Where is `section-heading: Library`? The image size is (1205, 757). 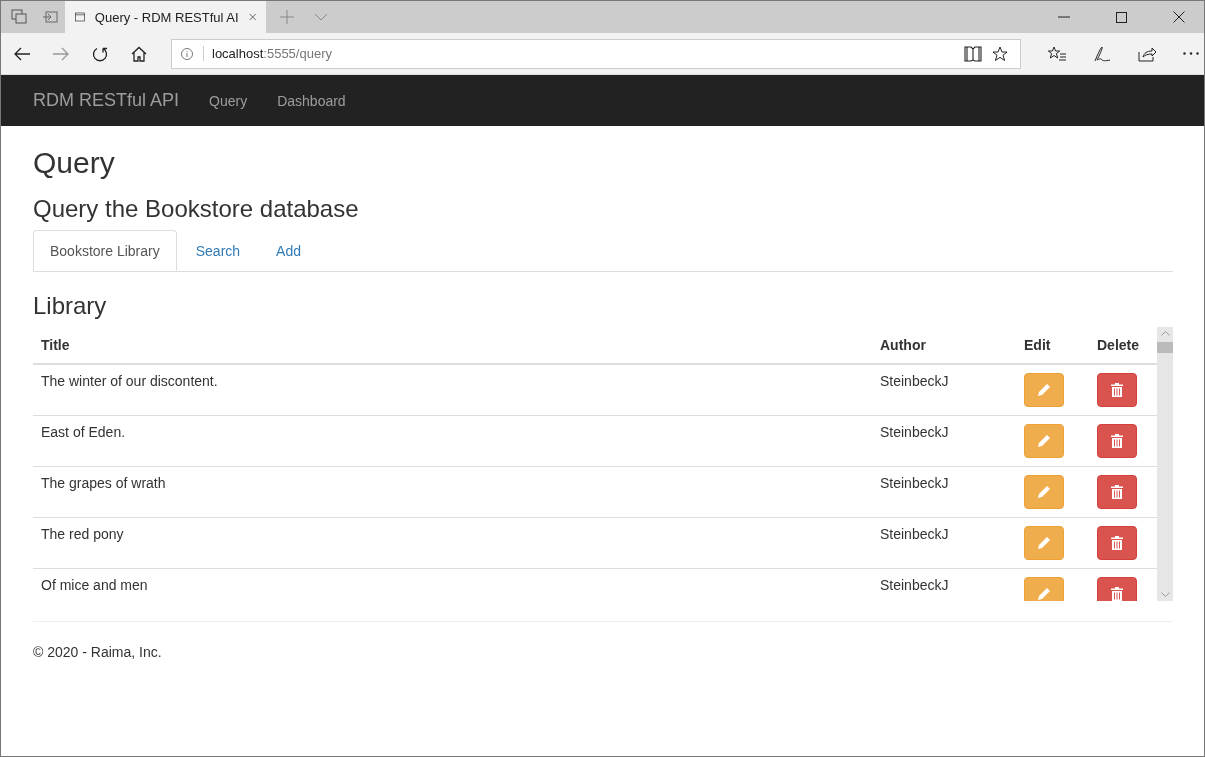 section-heading: Library is located at coordinates (70, 306).